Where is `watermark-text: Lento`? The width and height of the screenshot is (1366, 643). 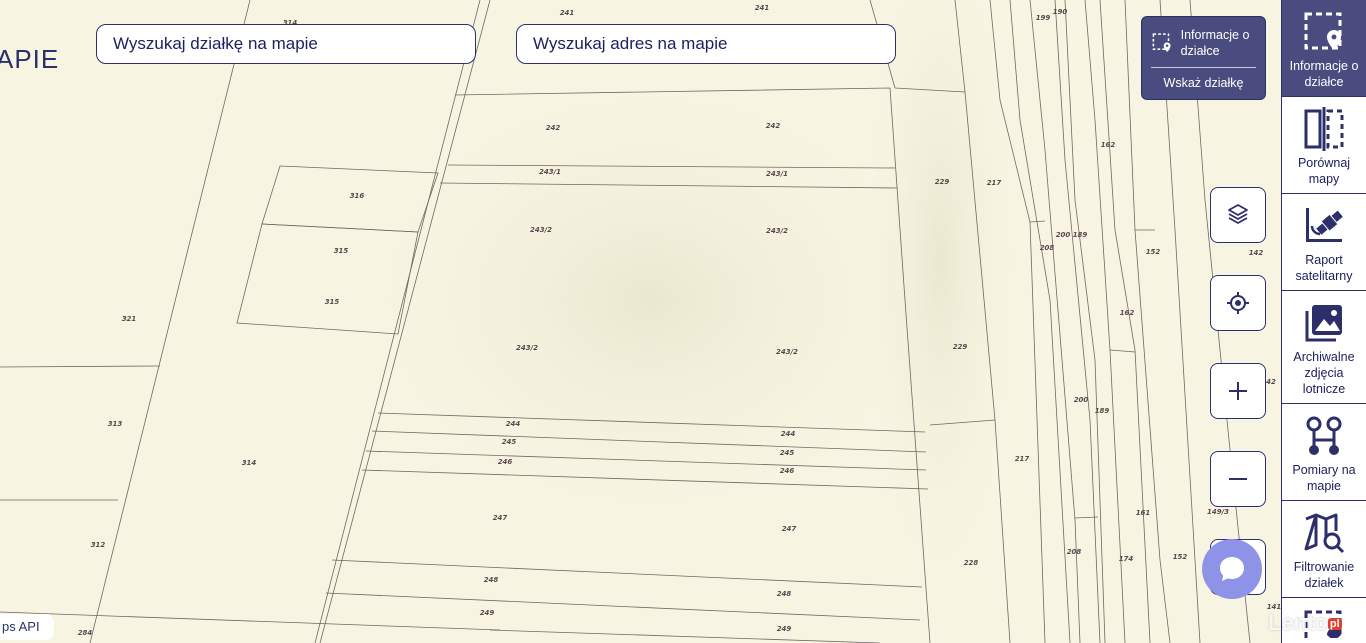 watermark-text: Lento is located at coordinates (1298, 622).